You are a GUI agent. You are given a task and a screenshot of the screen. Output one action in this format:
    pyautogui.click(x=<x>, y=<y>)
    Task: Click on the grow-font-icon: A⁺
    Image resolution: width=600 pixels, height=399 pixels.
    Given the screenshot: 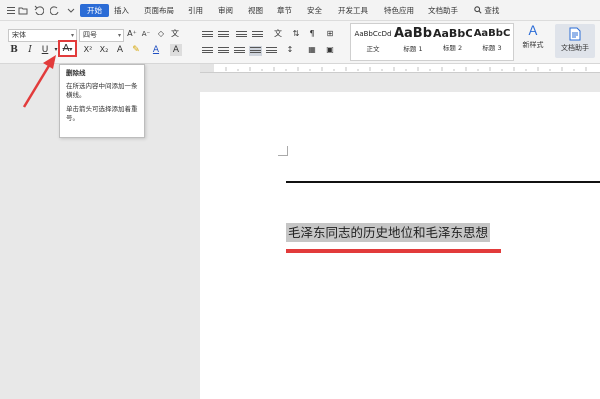 What is the action you would take?
    pyautogui.click(x=132, y=34)
    